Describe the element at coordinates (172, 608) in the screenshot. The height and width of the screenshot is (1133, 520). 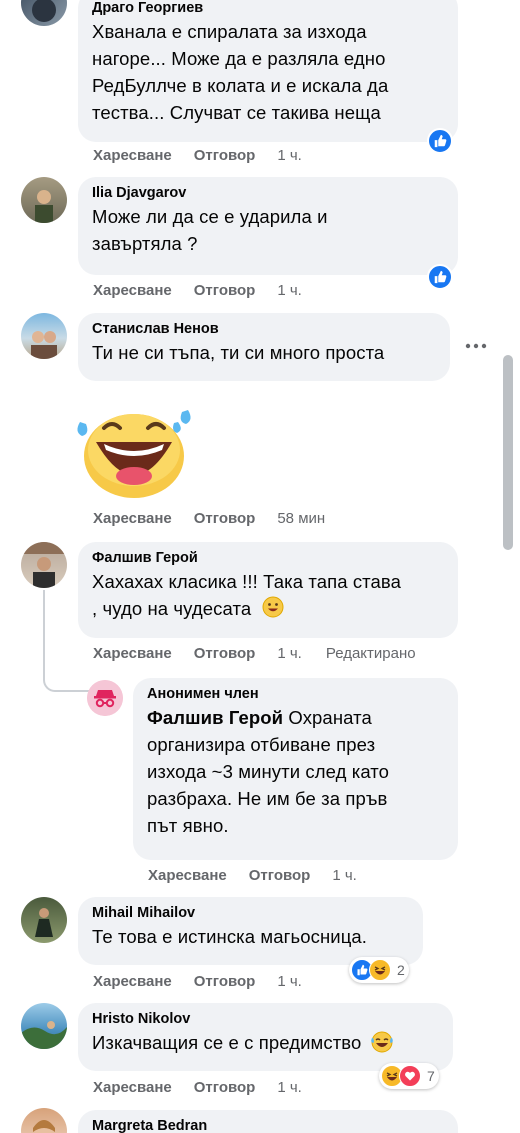
I see `comment-text-line: , чудо на чудесата` at that location.